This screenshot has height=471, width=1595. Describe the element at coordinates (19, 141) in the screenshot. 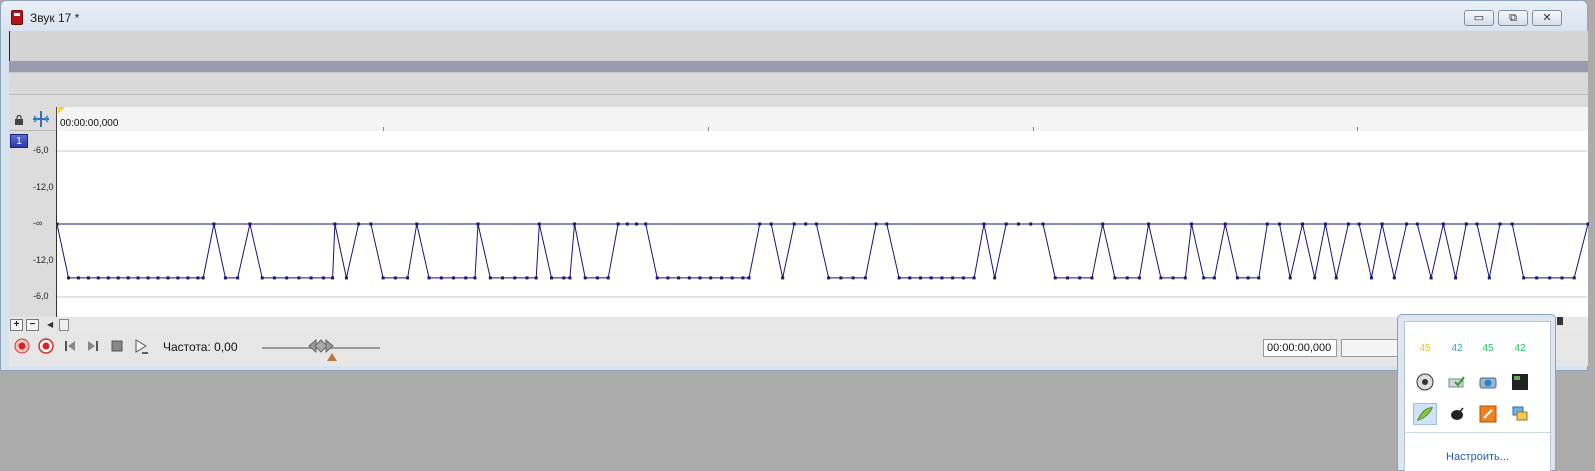

I see `track-number-badge: 1` at that location.